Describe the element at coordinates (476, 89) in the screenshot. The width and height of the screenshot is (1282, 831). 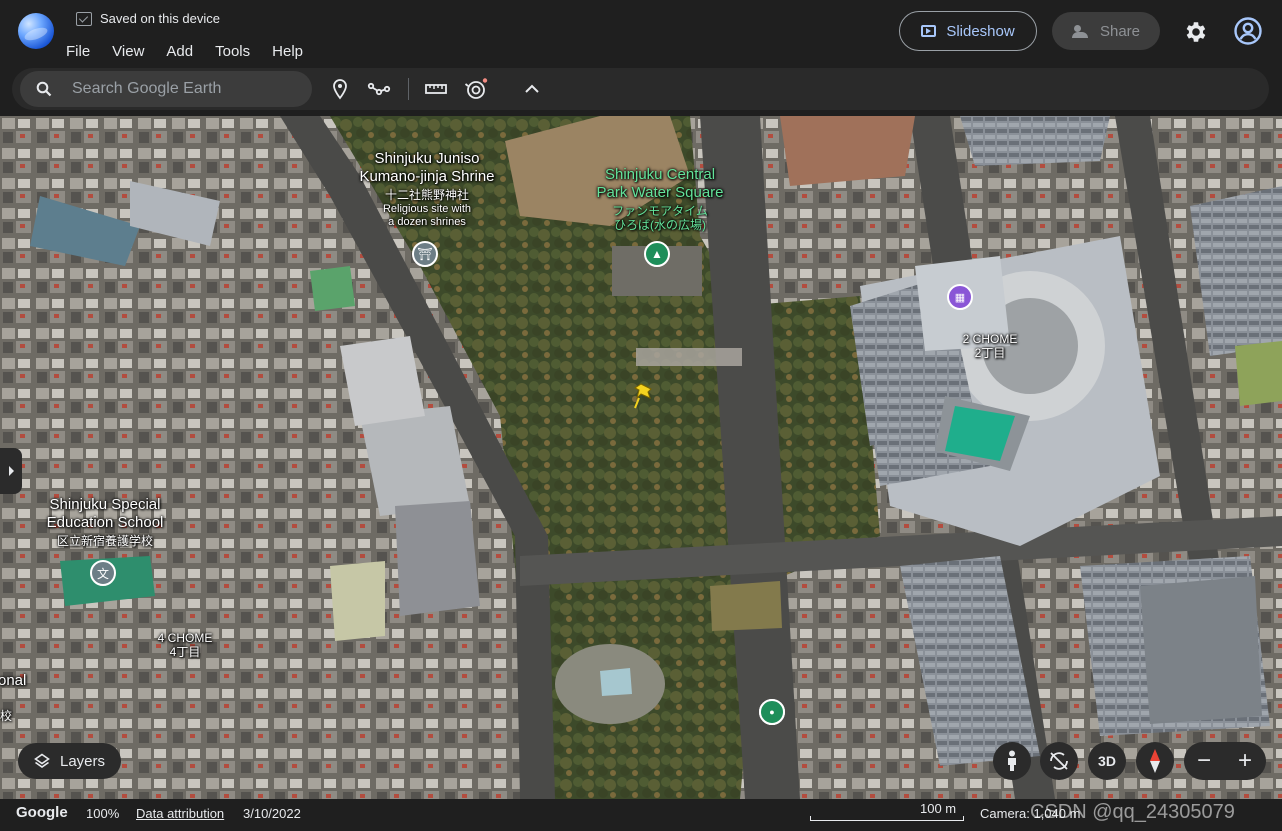
I see `voyager-icon` at that location.